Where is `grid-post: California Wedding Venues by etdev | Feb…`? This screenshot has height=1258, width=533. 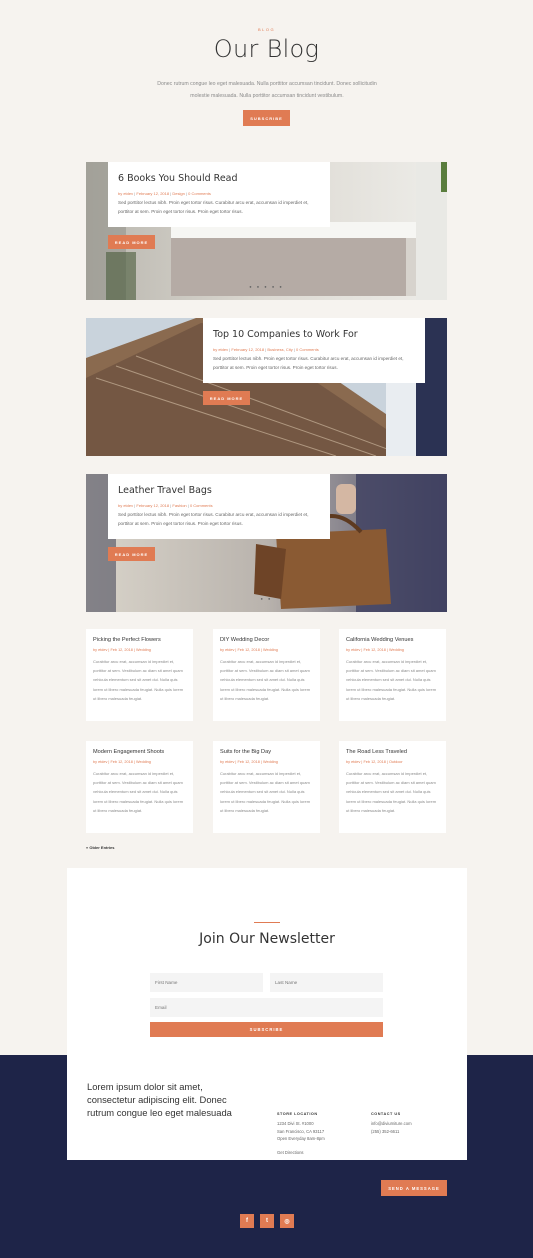
grid-post: California Wedding Venues by etdev | Feb… is located at coordinates (392, 675).